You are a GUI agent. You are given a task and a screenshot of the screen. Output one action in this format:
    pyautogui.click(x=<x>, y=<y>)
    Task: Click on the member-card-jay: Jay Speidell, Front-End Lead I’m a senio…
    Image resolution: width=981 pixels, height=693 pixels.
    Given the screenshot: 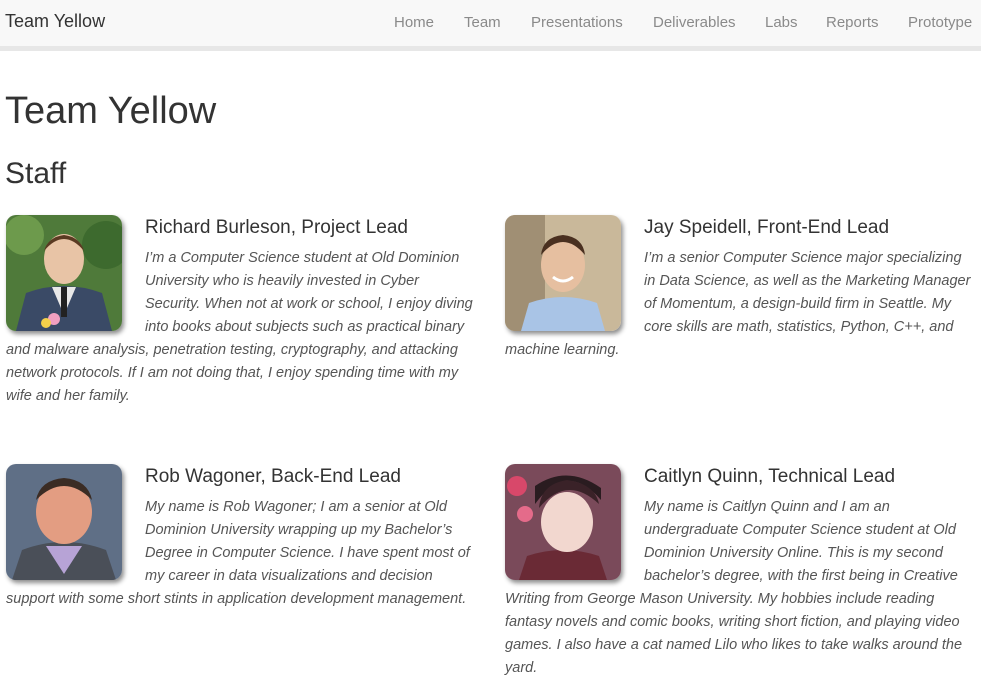 What is the action you would take?
    pyautogui.click(x=740, y=288)
    